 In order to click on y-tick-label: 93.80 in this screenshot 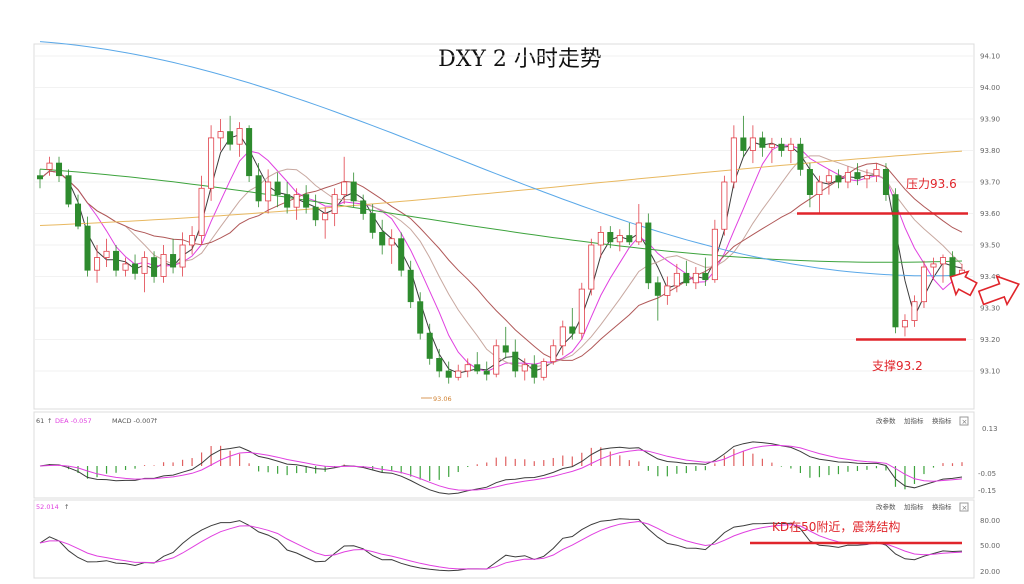, I will do `click(990, 151)`.